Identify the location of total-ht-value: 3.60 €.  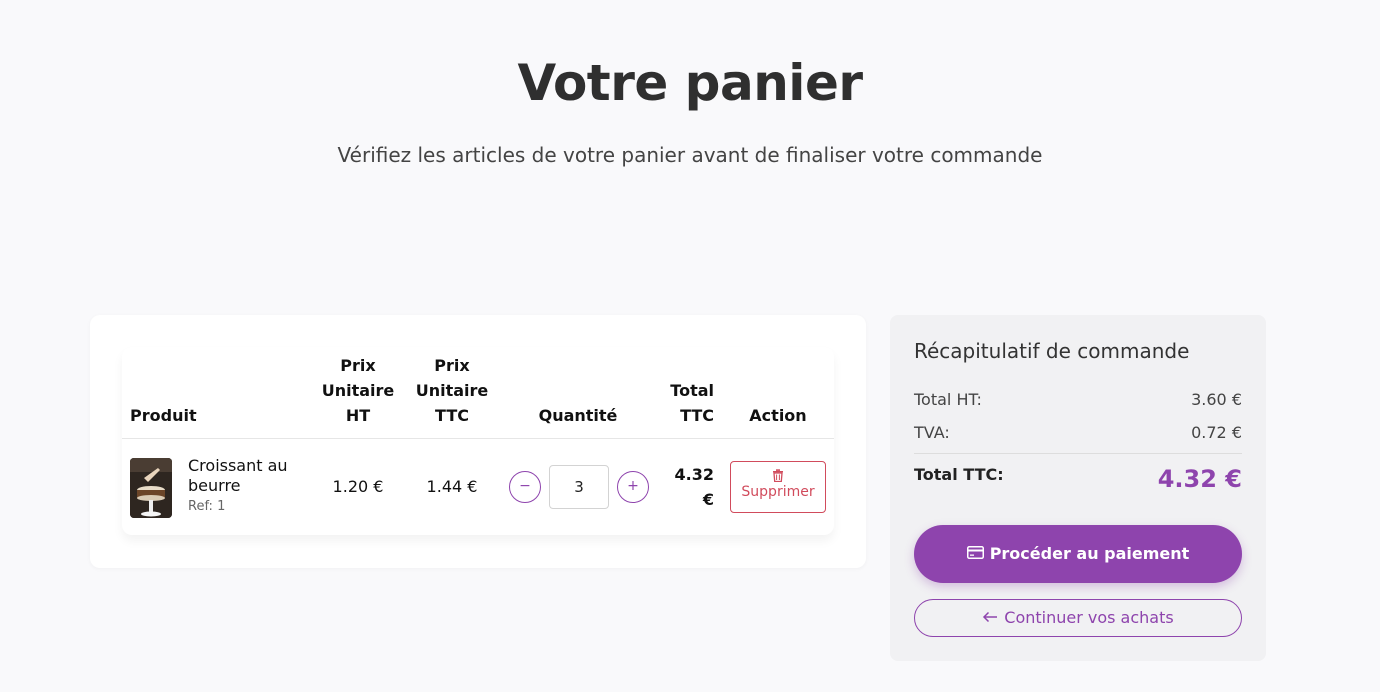
(1216, 399).